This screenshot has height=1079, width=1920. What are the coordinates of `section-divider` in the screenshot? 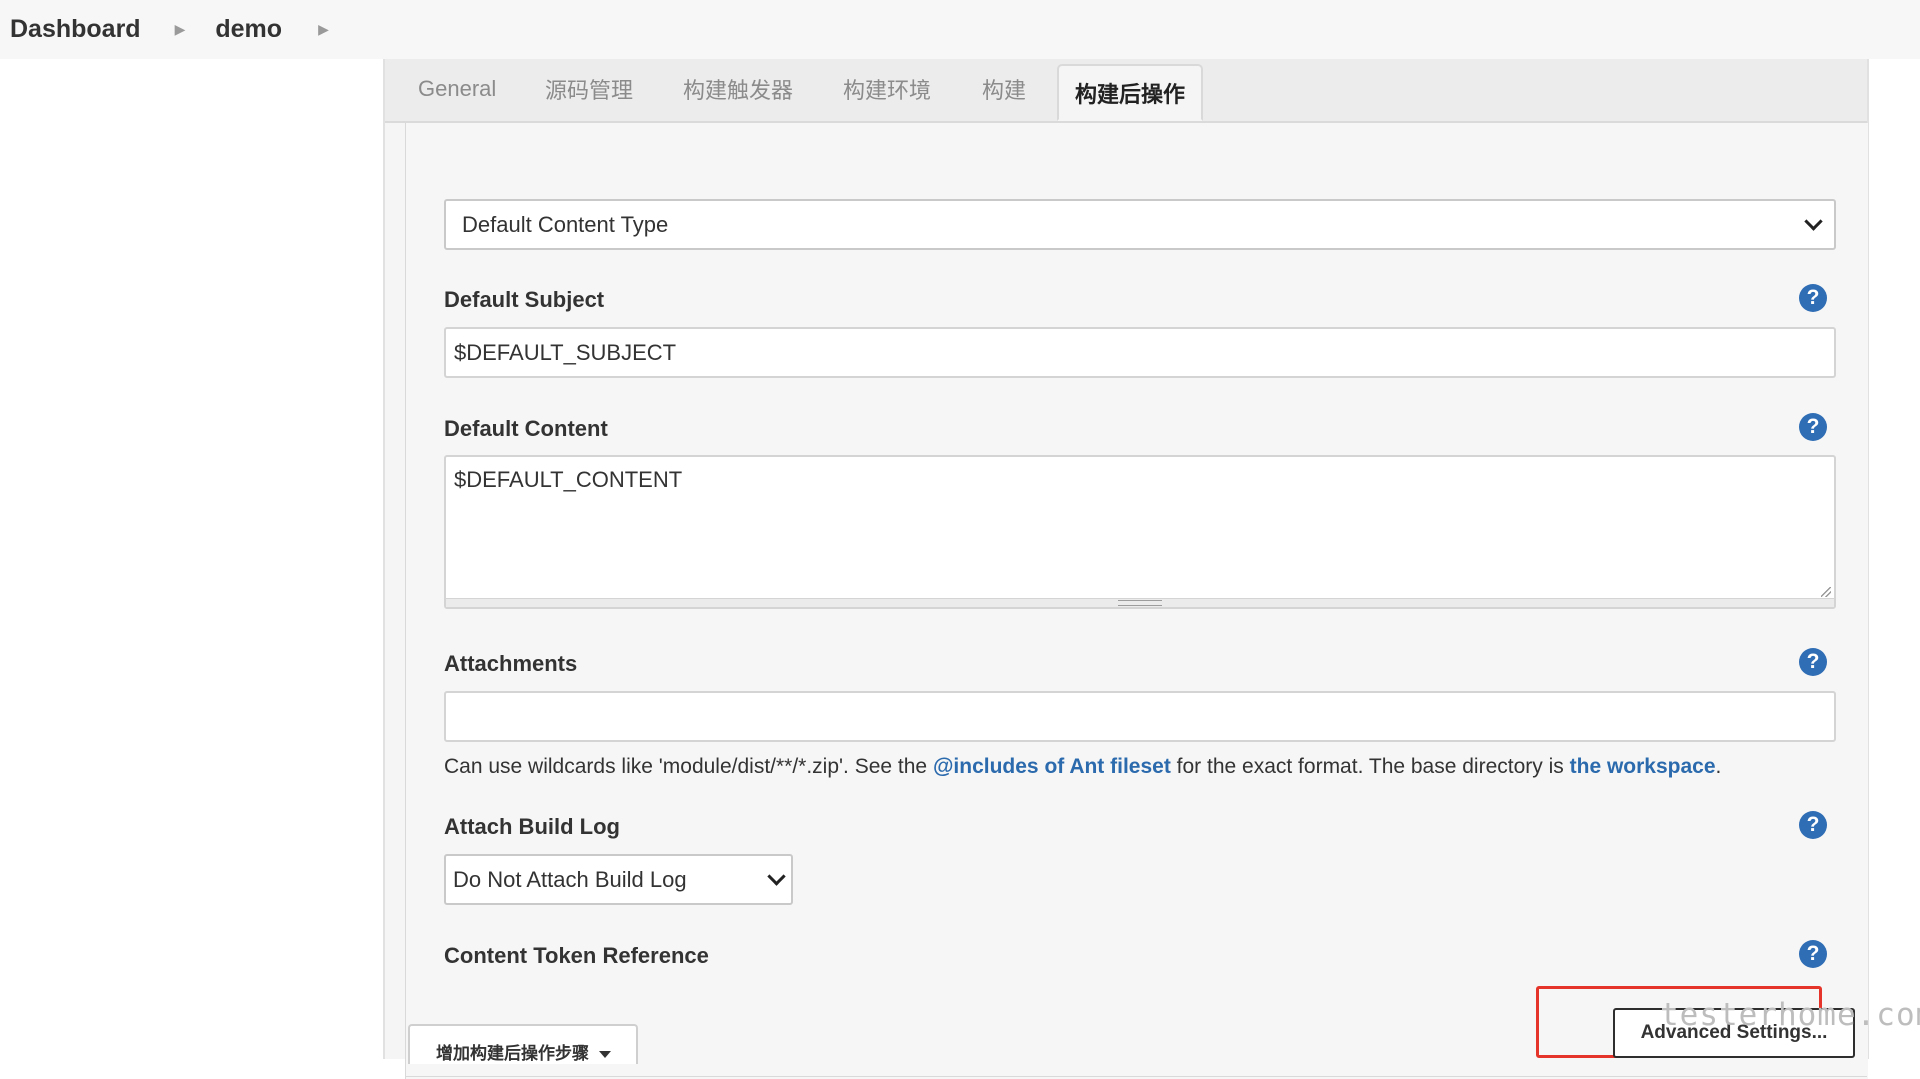 It's located at (1136, 1076).